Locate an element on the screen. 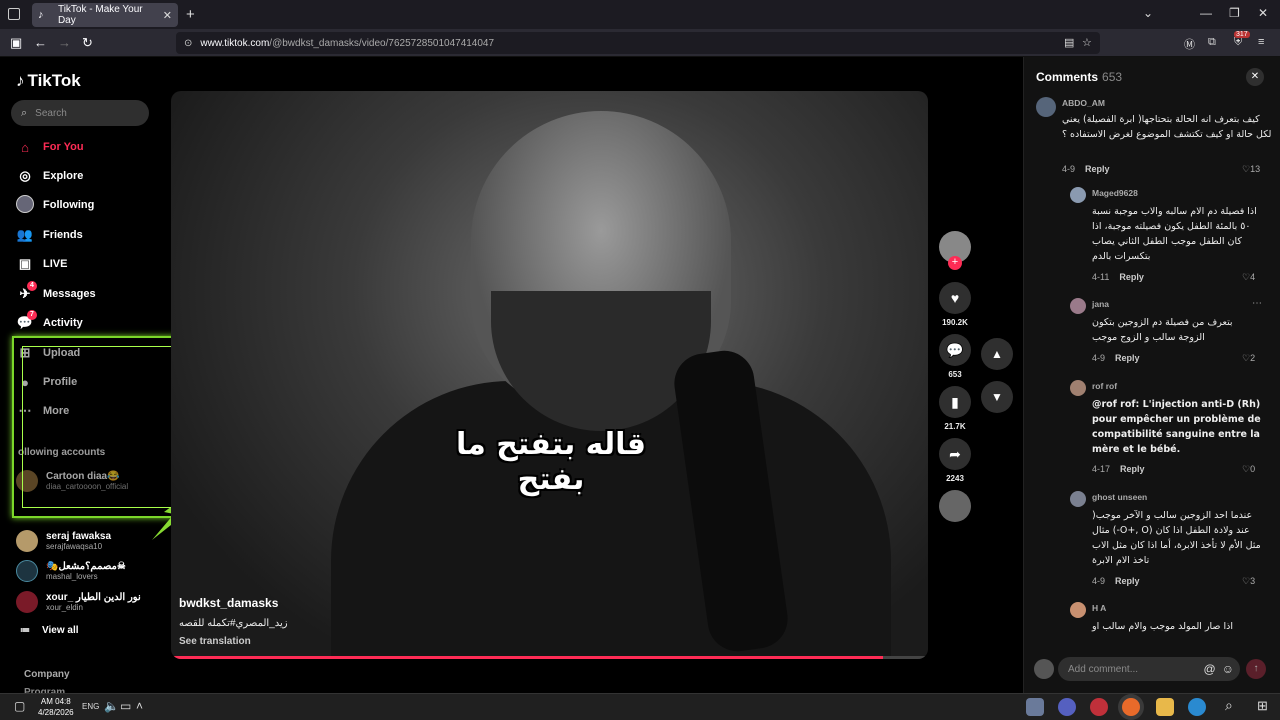  nav-messages: ✈ 4 Messages is located at coordinates (56, 293).